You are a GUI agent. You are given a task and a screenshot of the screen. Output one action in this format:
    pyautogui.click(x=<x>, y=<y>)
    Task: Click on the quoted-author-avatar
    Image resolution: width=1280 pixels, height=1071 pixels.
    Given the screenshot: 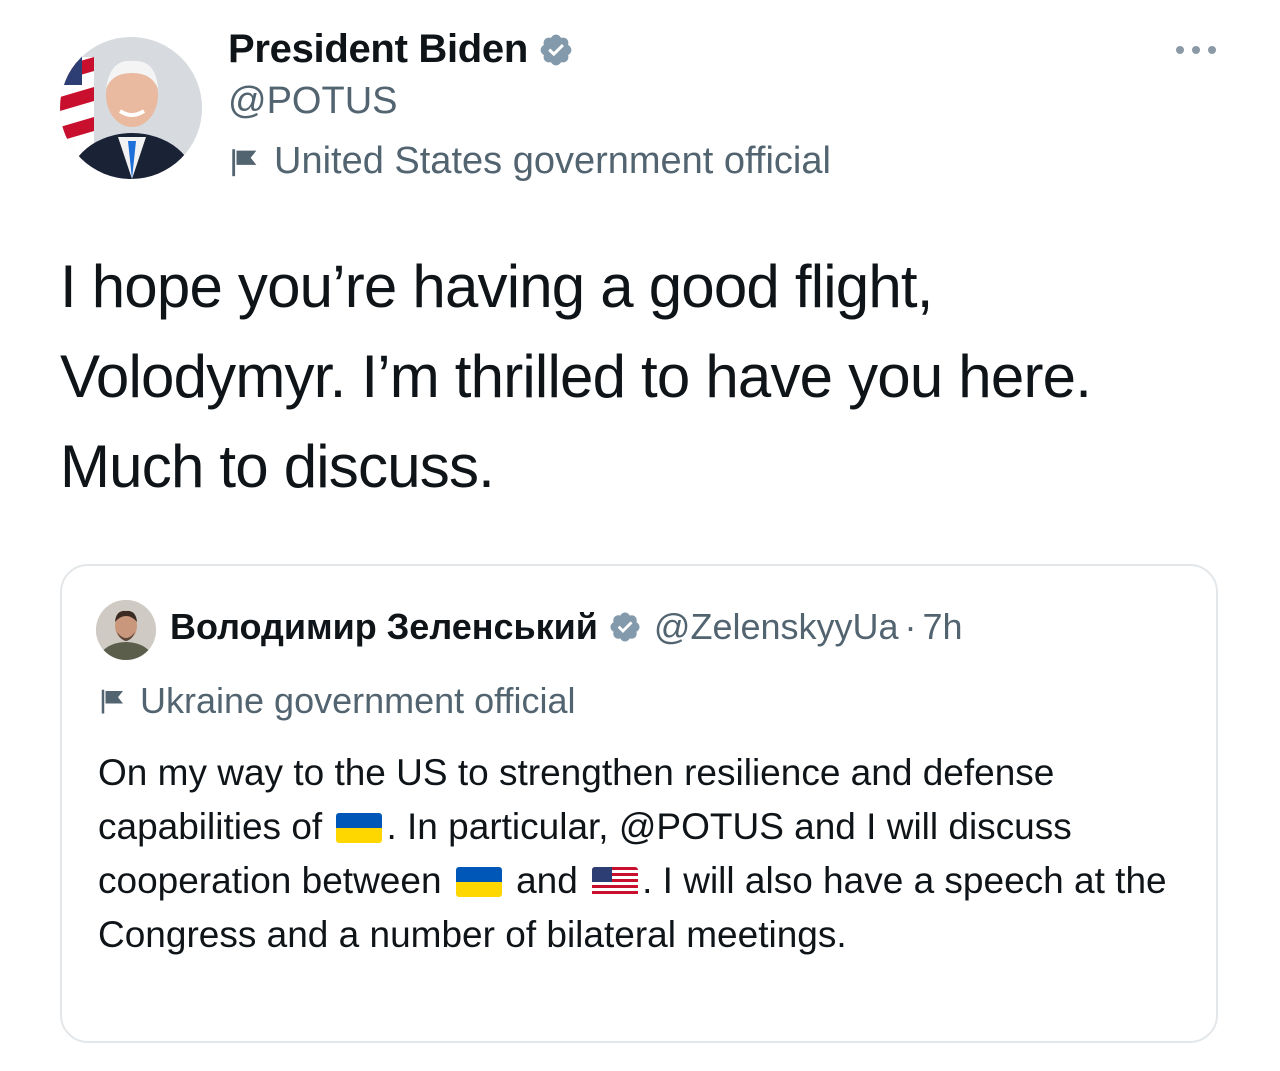 What is the action you would take?
    pyautogui.click(x=126, y=630)
    